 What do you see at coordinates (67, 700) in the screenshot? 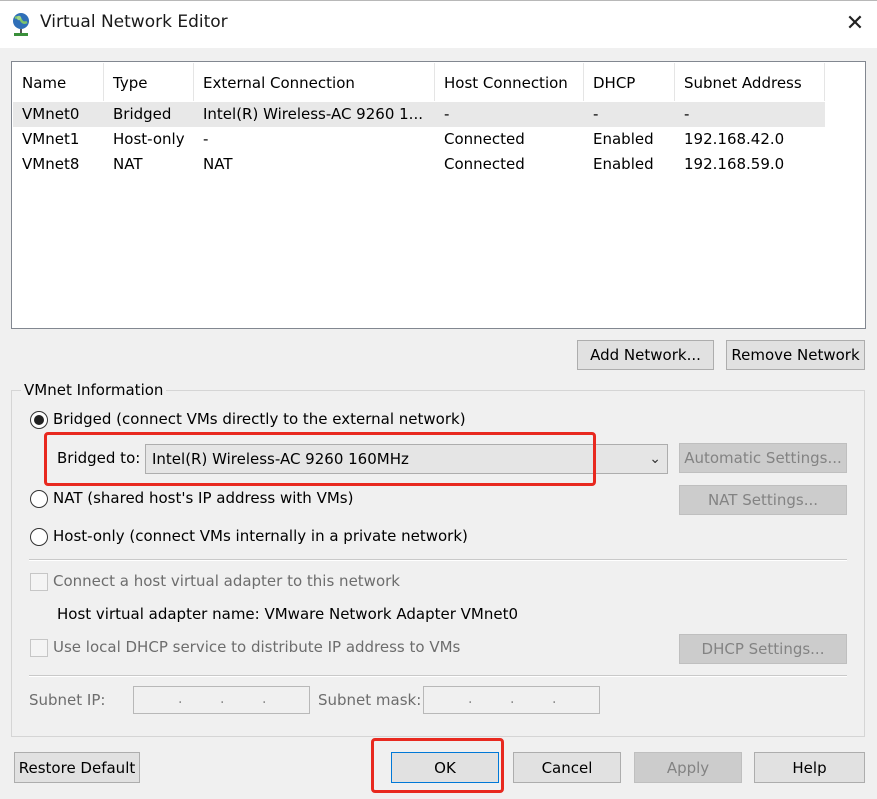
I see `subnet-ip-label: Subnet IP:` at bounding box center [67, 700].